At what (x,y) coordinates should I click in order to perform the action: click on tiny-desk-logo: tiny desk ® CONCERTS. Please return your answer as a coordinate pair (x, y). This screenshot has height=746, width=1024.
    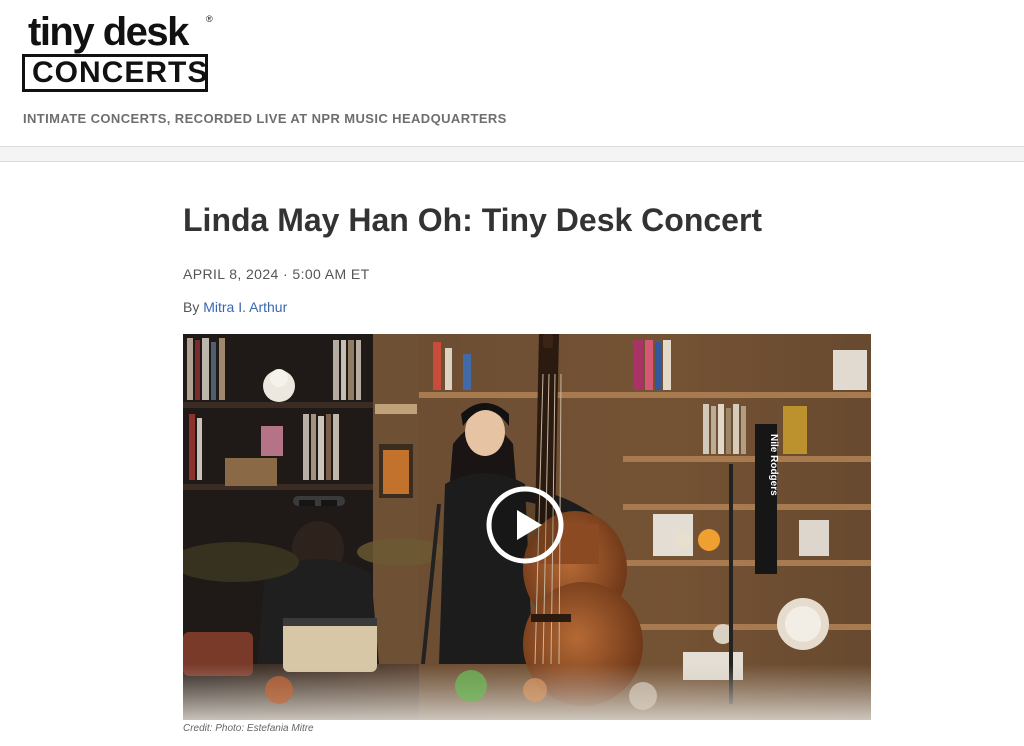
    Looking at the image, I should click on (120, 53).